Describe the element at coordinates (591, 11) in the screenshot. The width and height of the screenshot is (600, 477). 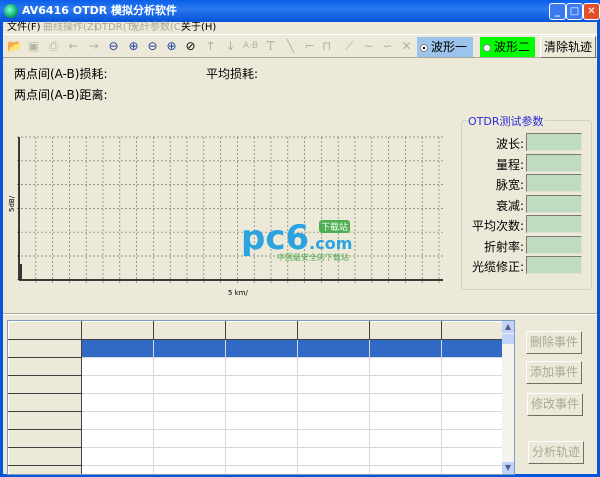
I see `close-button: ✕` at that location.